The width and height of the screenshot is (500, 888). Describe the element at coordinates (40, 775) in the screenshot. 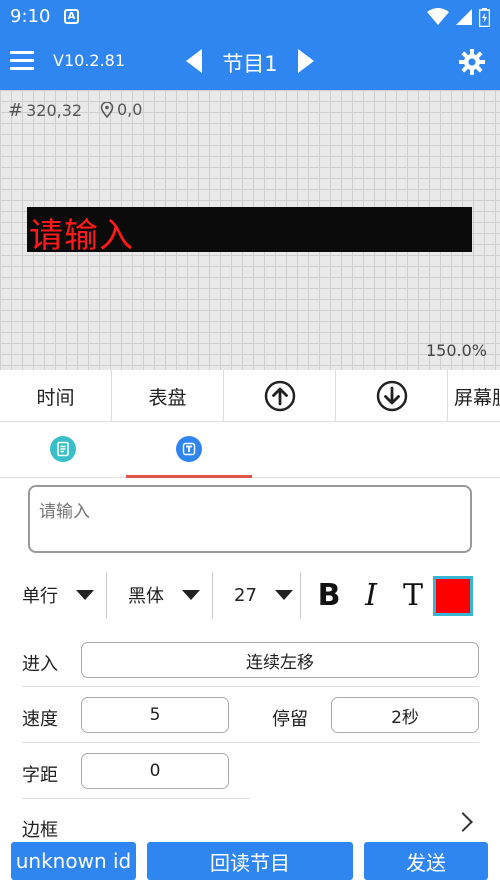

I see `spacing-label: 字距` at that location.